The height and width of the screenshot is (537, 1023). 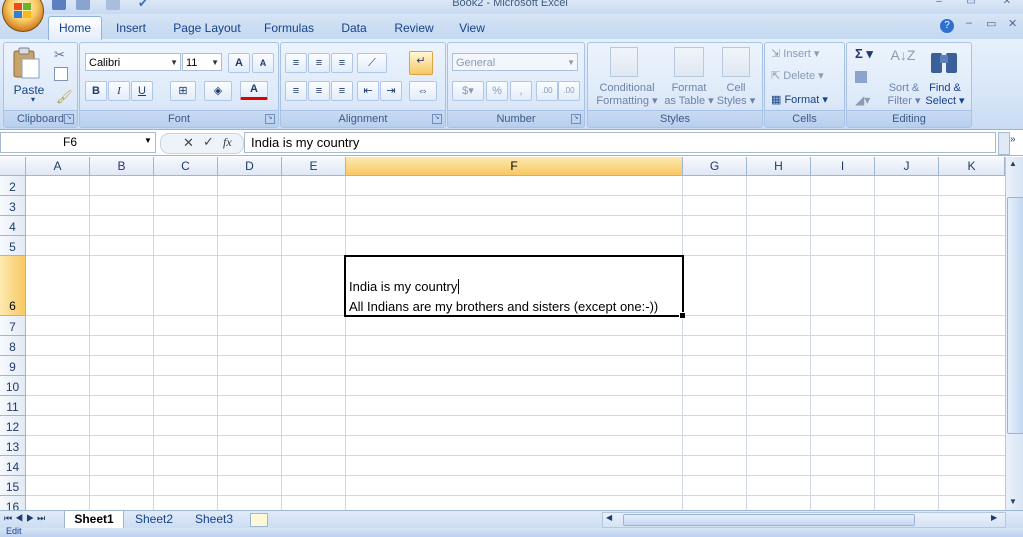 What do you see at coordinates (26, 518) in the screenshot?
I see `sheet-nav-icon: ⏮◀▶⏭` at bounding box center [26, 518].